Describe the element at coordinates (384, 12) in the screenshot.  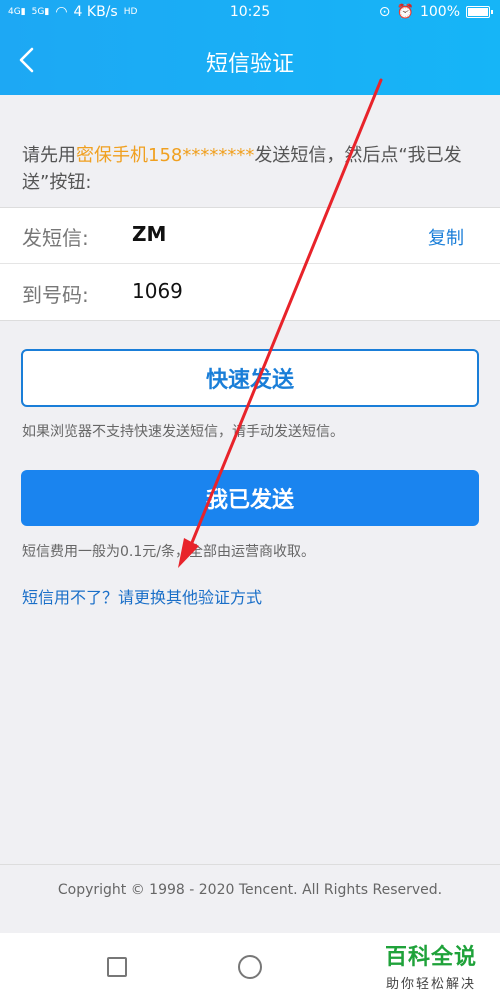
I see `rotation-lock-icon: ⊙` at that location.